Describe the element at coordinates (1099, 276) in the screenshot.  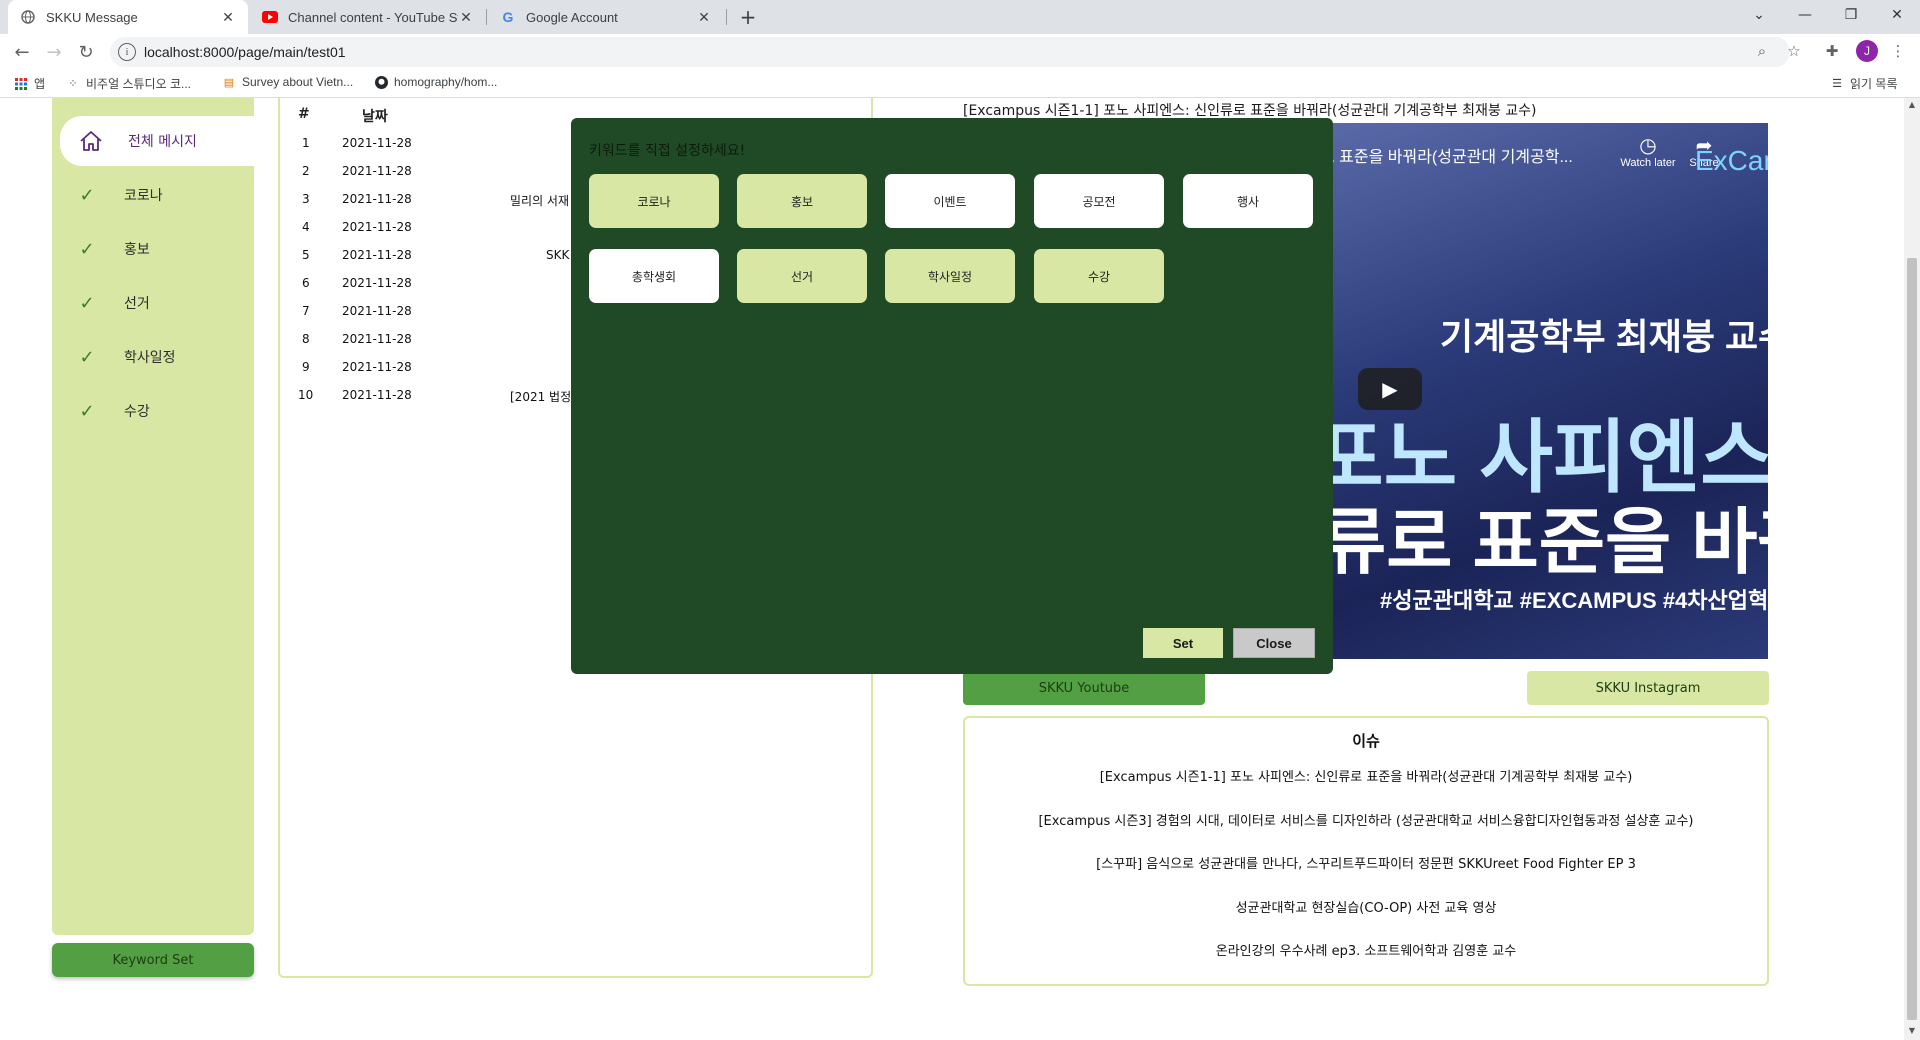
I see `keyword-chip-course: 수강` at that location.